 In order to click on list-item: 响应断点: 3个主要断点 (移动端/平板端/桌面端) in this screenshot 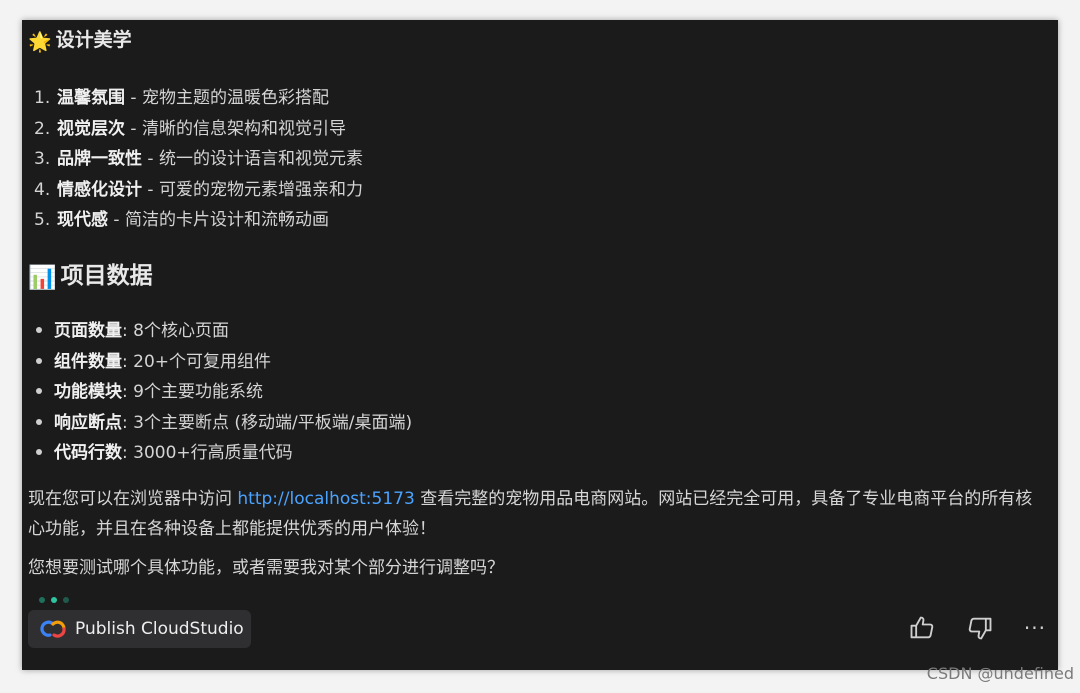, I will do `click(224, 423)`.